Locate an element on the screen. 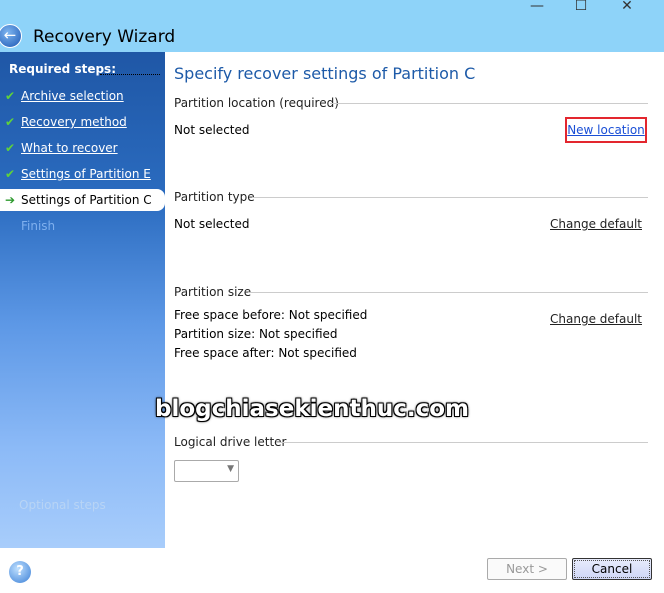 Image resolution: width=664 pixels, height=593 pixels. step-label: Settings of Partition E is located at coordinates (86, 174).